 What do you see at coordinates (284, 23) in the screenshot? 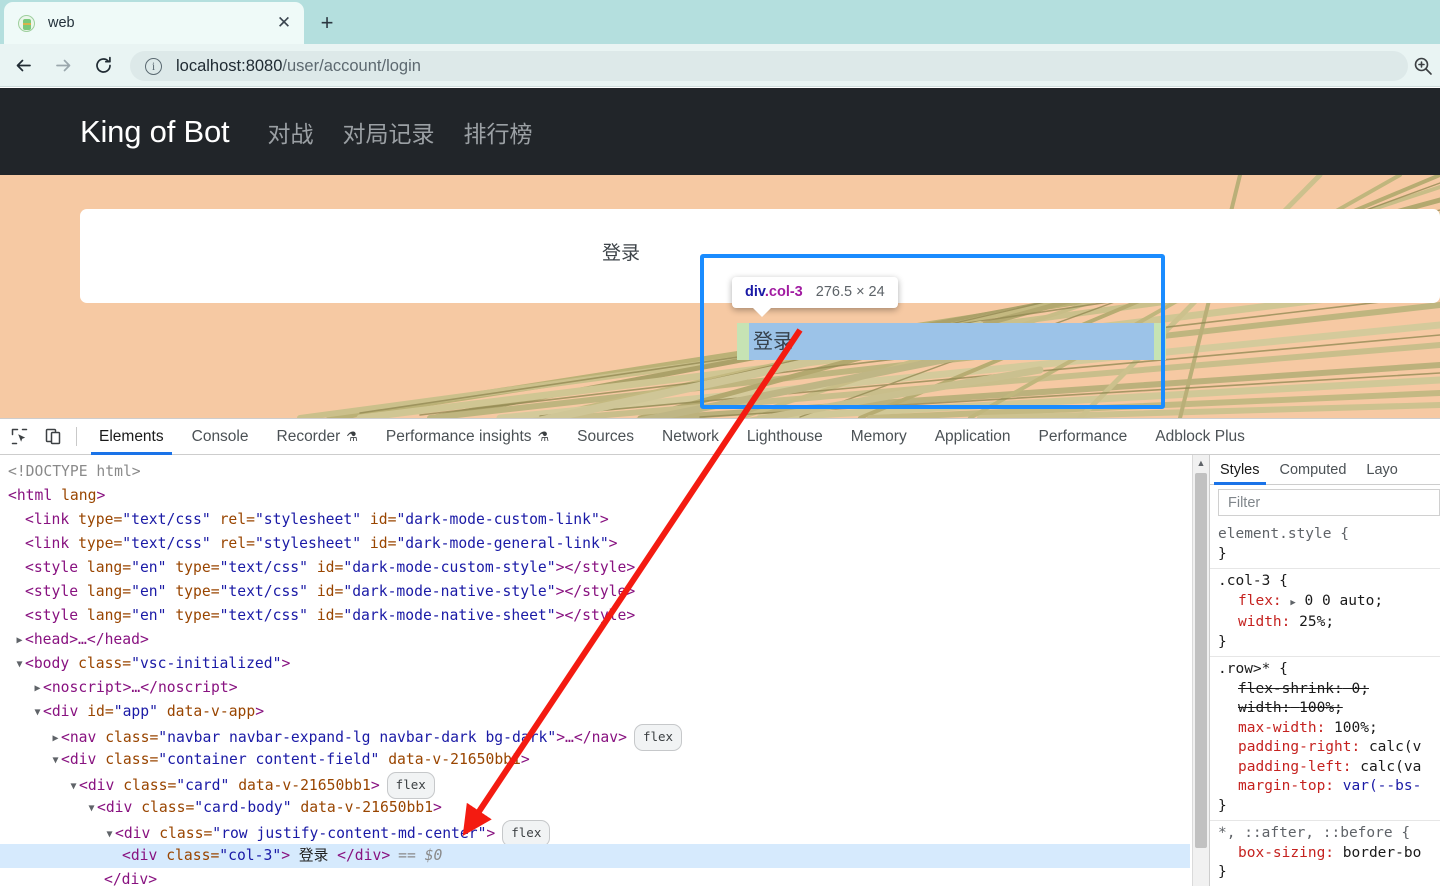
I see `close-icon: ✕` at bounding box center [284, 23].